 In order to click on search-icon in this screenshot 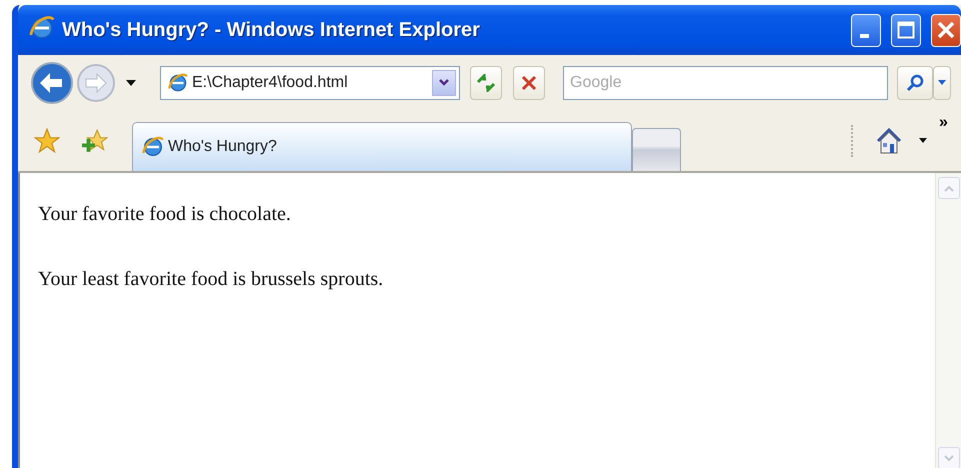, I will do `click(915, 83)`.